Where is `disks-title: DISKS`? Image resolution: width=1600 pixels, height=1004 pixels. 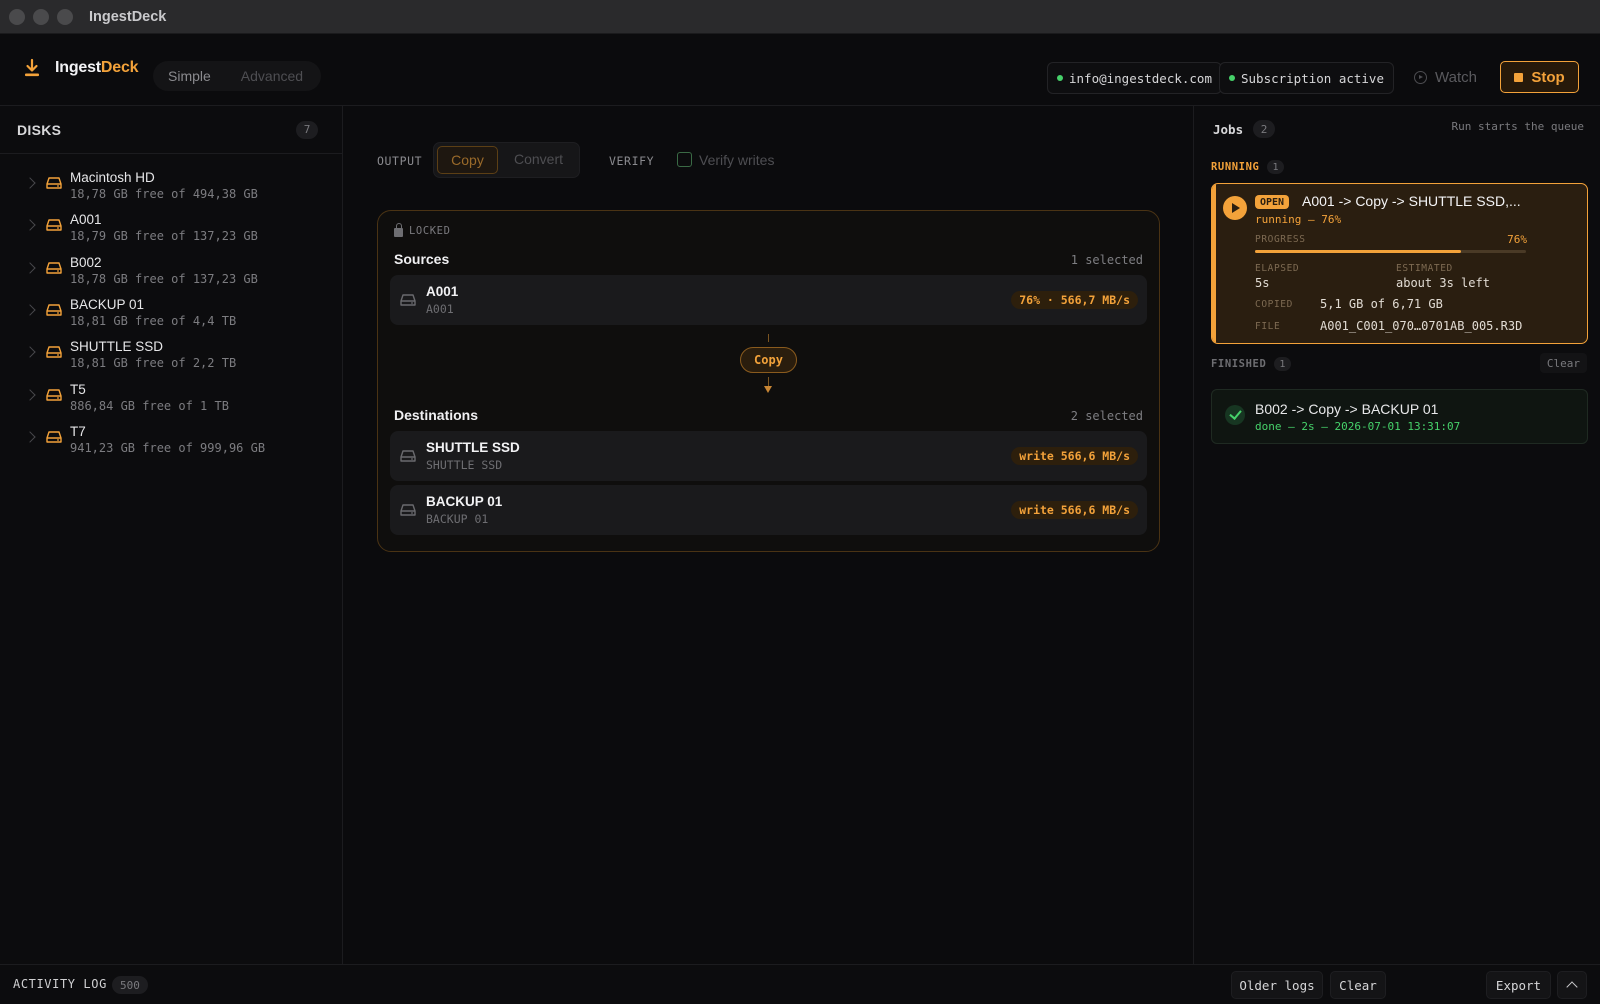 disks-title: DISKS is located at coordinates (39, 129).